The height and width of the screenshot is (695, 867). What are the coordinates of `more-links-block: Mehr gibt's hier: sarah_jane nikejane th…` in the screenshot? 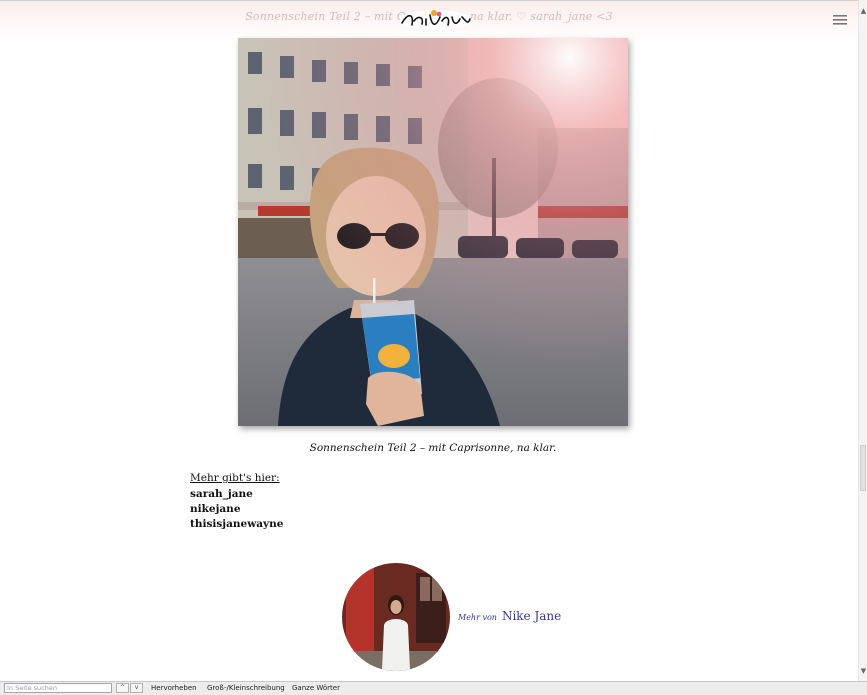 It's located at (236, 502).